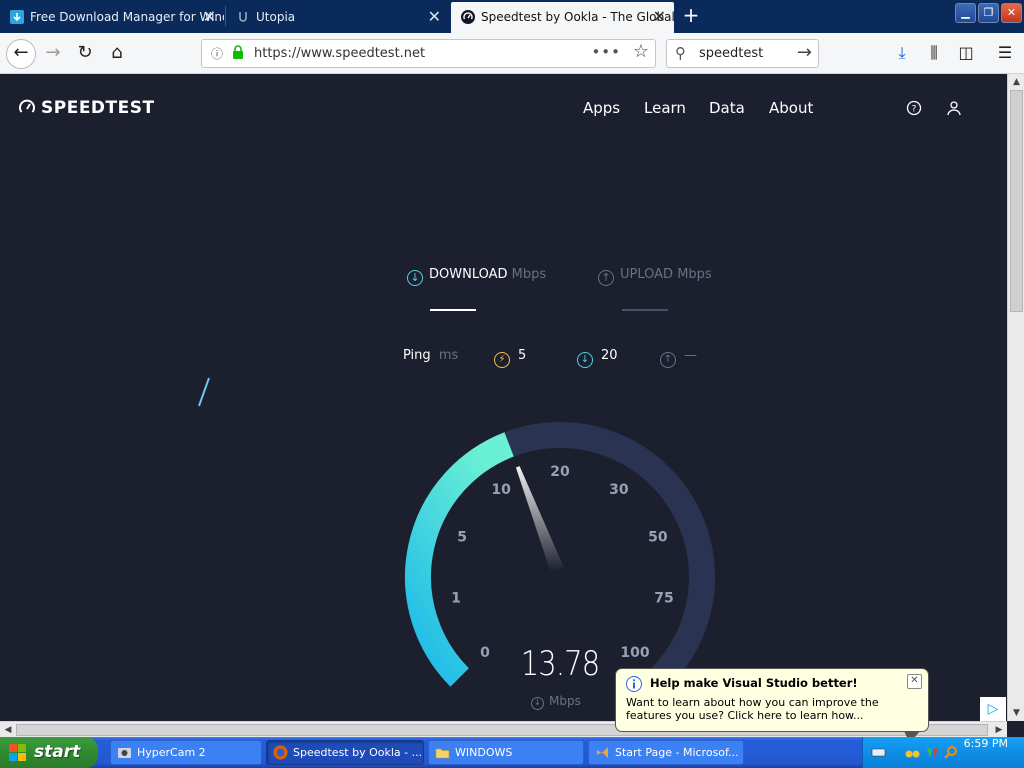  Describe the element at coordinates (668, 360) in the screenshot. I see `upload-ping-icon: ↑` at that location.